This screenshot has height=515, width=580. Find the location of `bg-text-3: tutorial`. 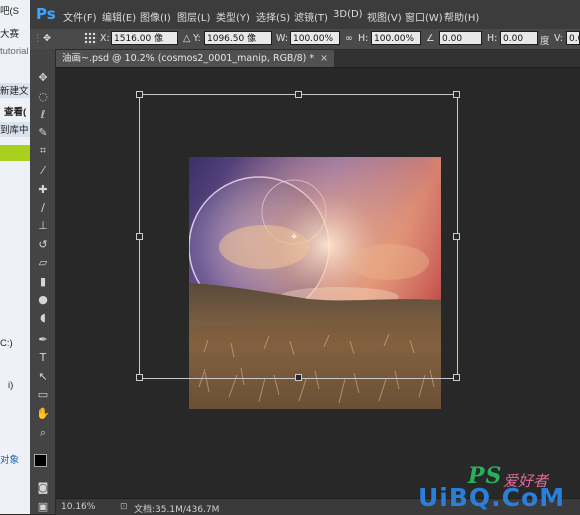

bg-text-3: tutorial is located at coordinates (14, 51).